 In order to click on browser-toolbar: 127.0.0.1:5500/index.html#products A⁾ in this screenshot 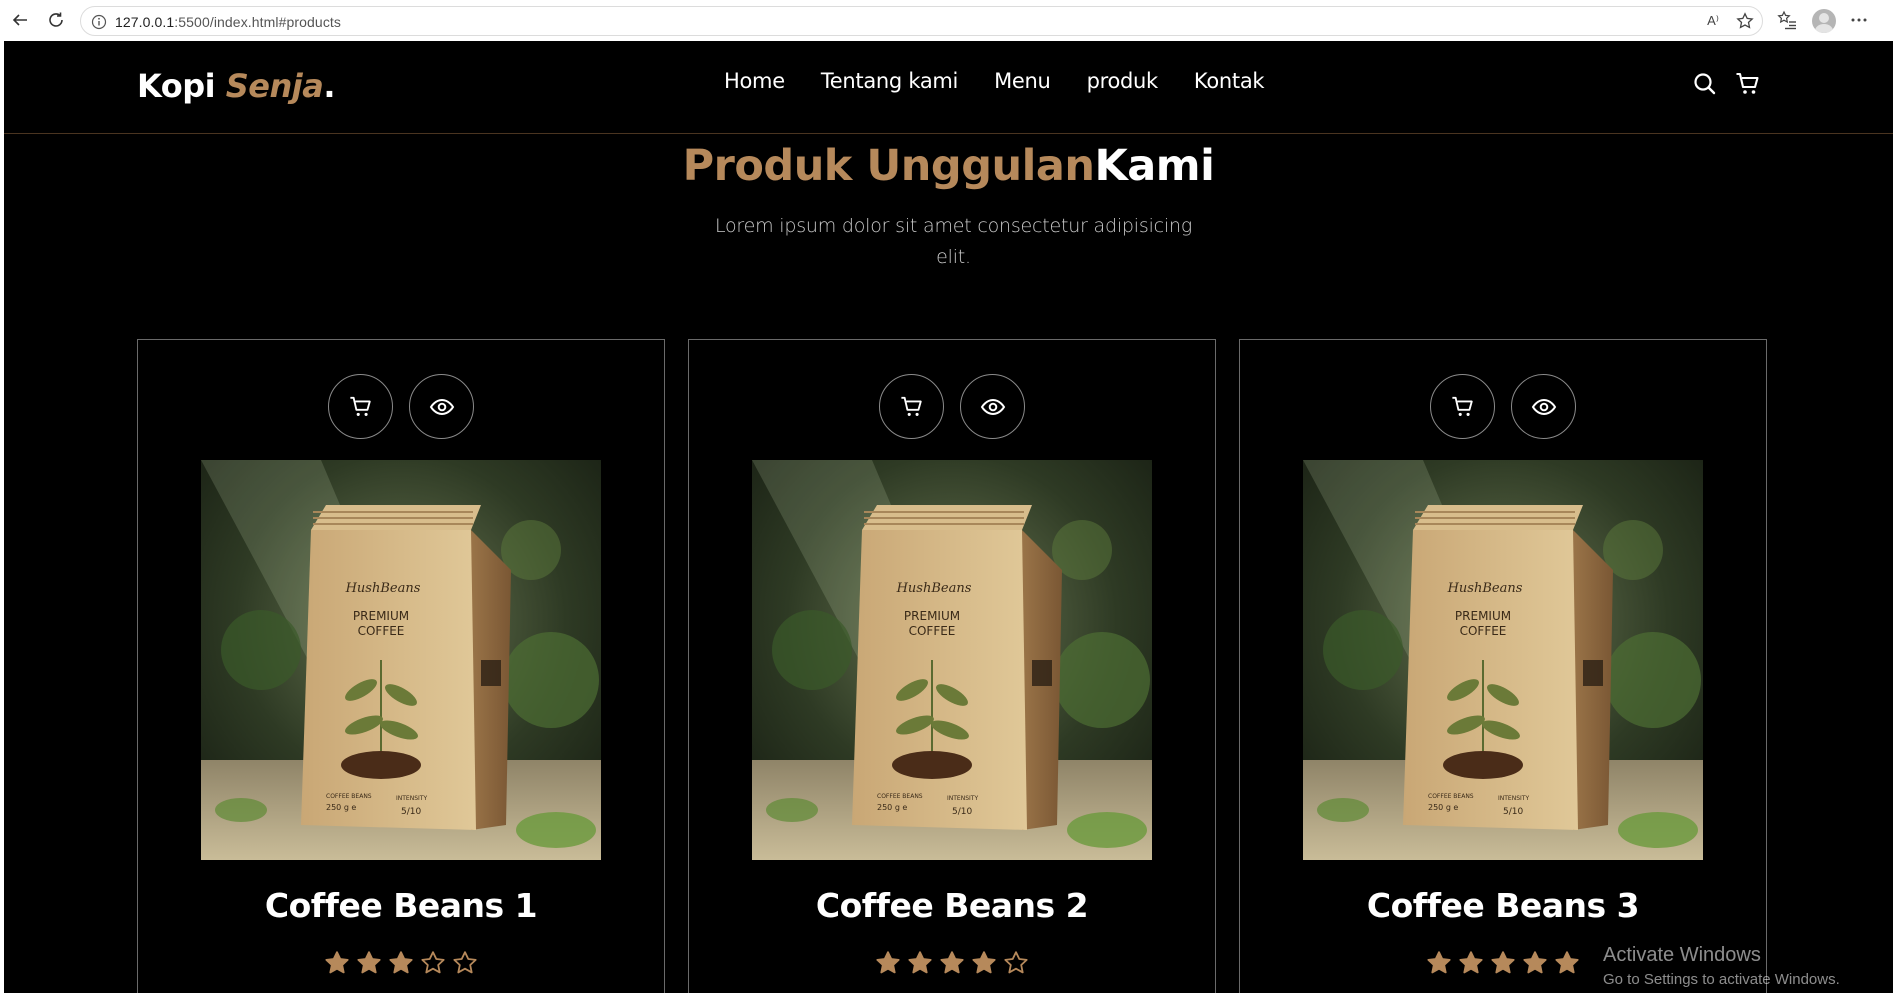, I will do `click(946, 20)`.